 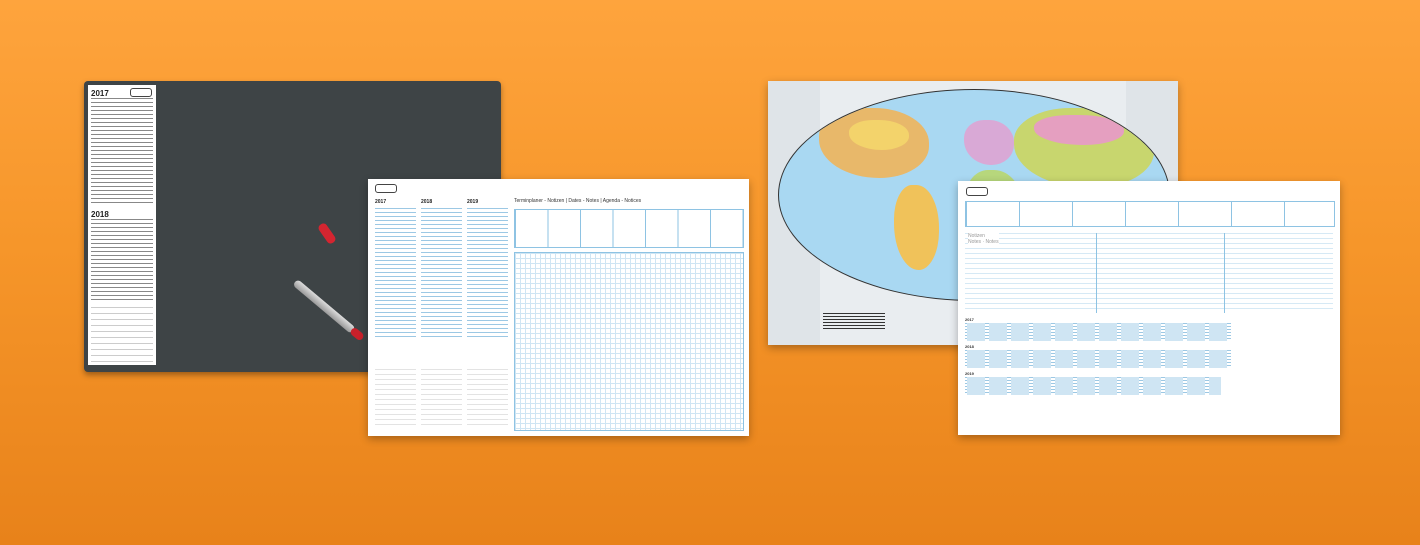 What do you see at coordinates (629, 228) in the screenshot?
I see `week-planner` at bounding box center [629, 228].